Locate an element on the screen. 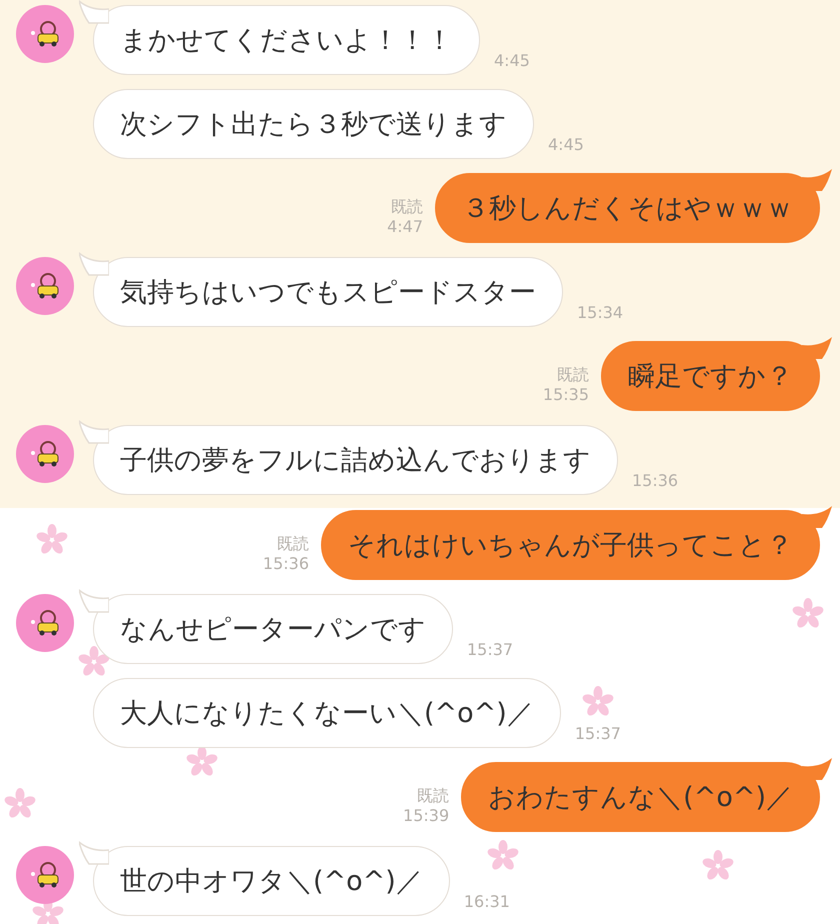  message-bubble: 次シフト出たら３秒で送ります is located at coordinates (313, 124).